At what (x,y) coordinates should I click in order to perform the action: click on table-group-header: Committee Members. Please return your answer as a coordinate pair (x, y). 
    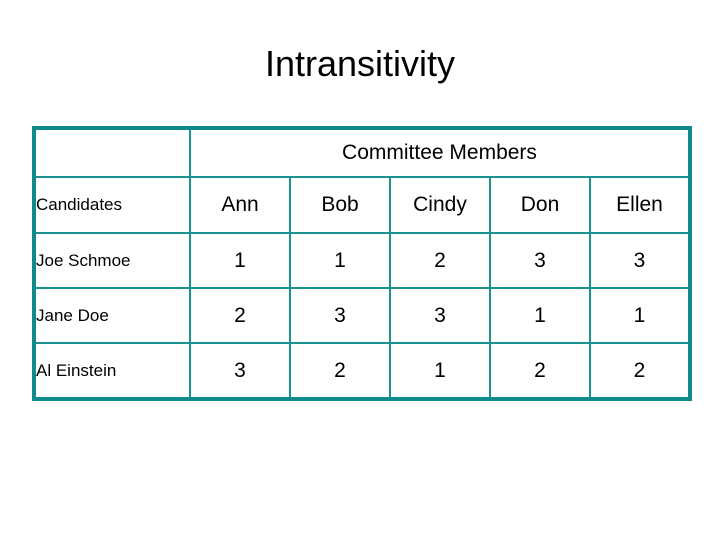
    Looking at the image, I should click on (440, 152).